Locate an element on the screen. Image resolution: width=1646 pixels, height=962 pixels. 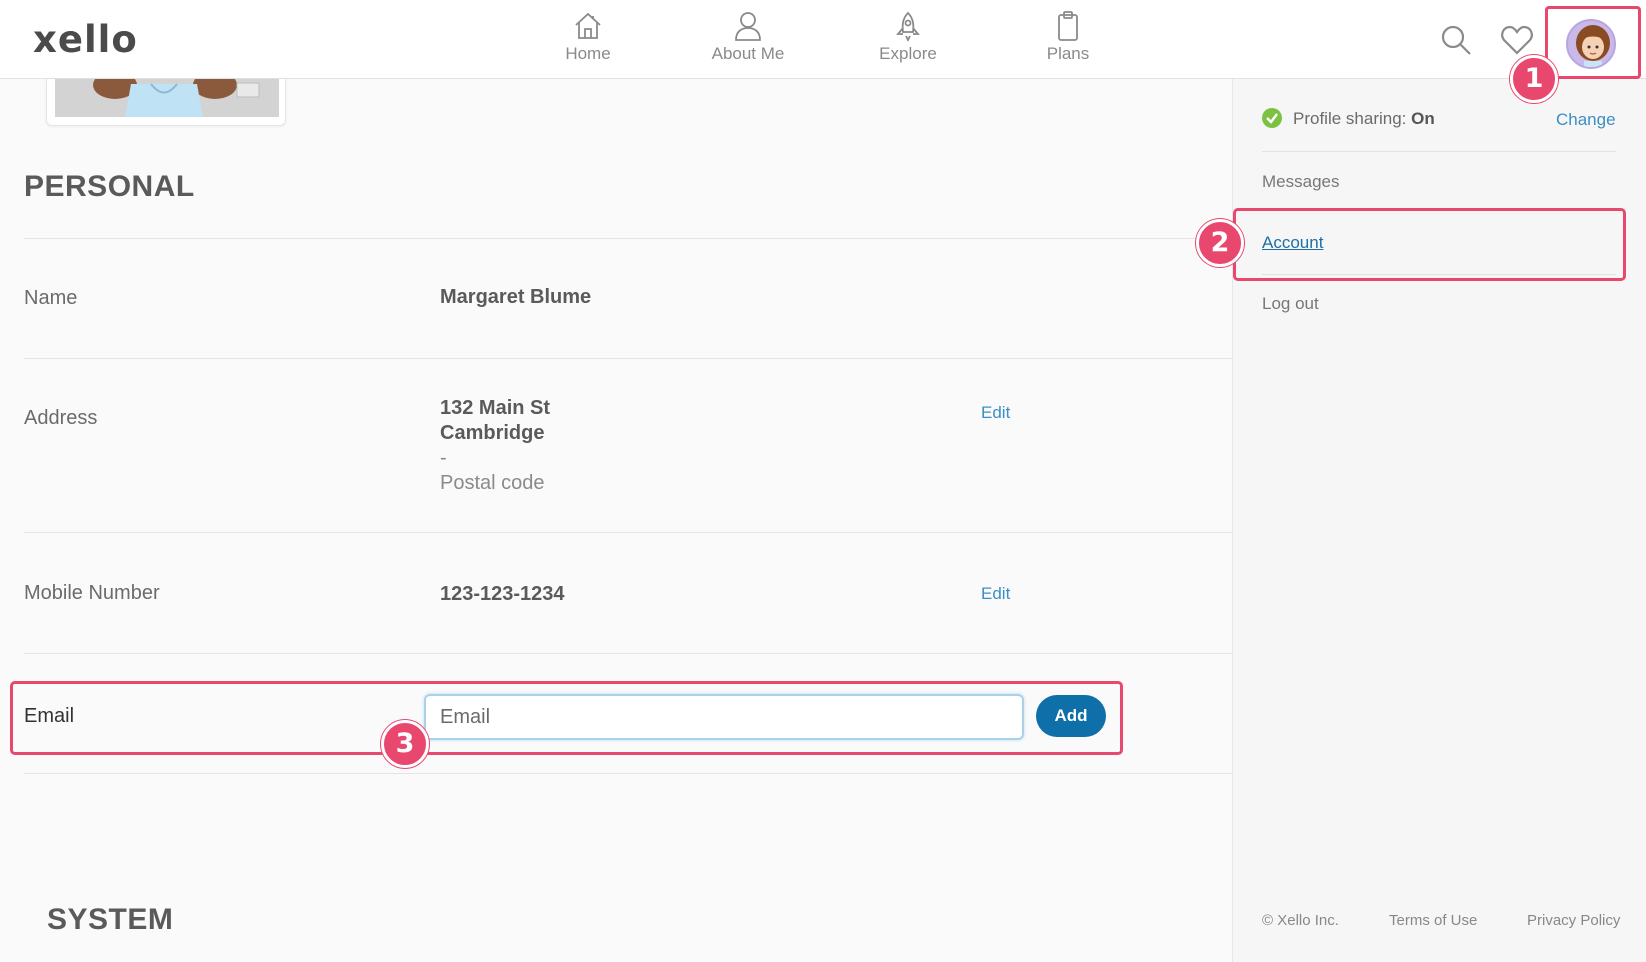
clipboard-icon is located at coordinates (1068, 26).